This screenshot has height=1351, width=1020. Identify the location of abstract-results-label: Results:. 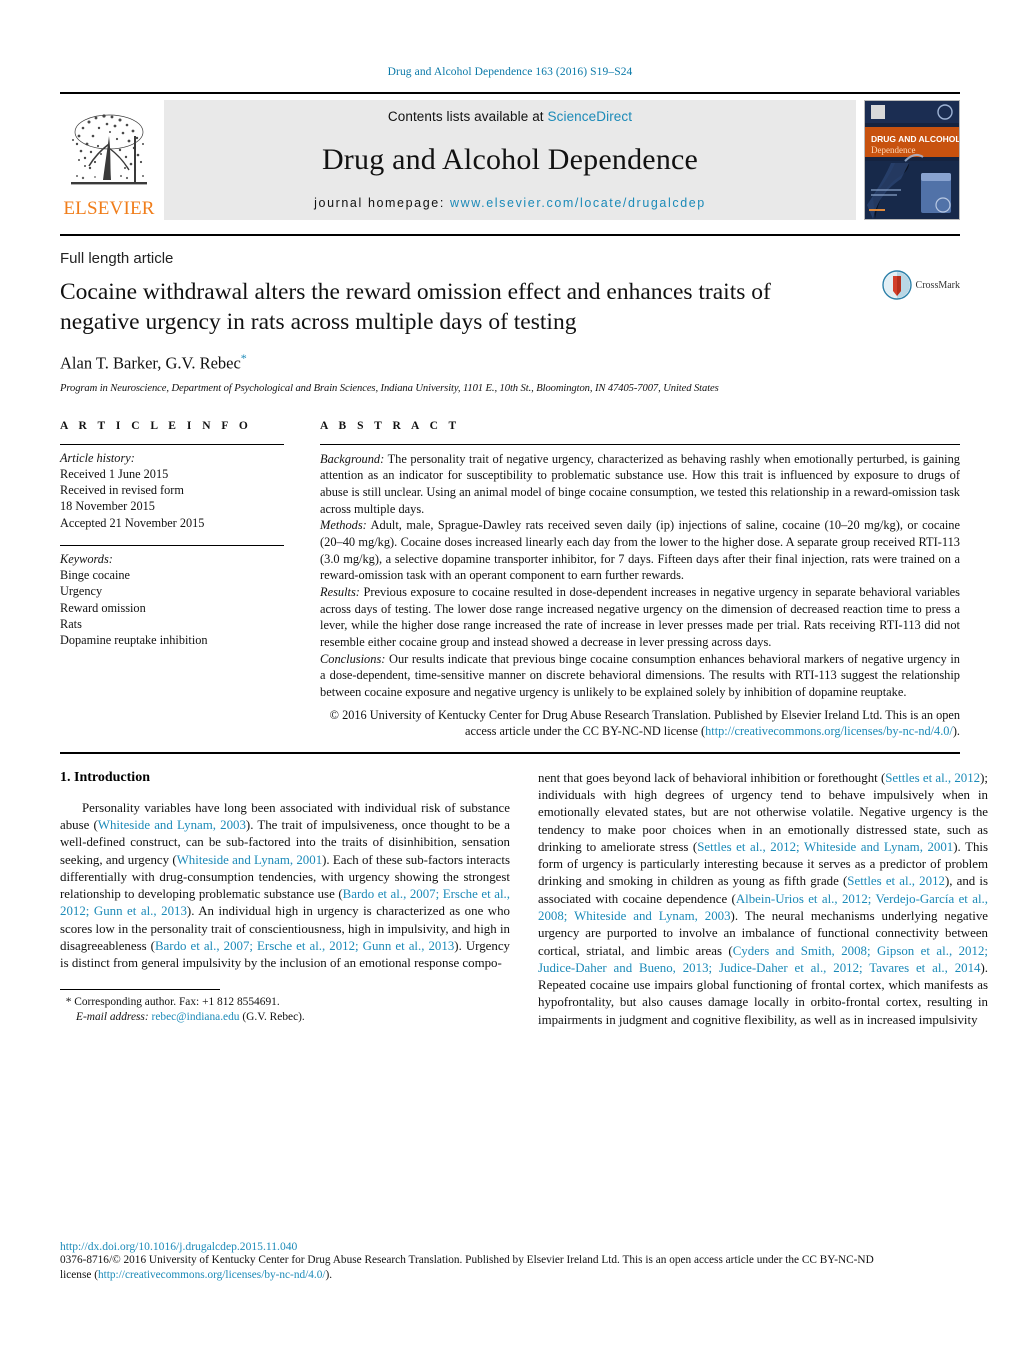
(340, 592).